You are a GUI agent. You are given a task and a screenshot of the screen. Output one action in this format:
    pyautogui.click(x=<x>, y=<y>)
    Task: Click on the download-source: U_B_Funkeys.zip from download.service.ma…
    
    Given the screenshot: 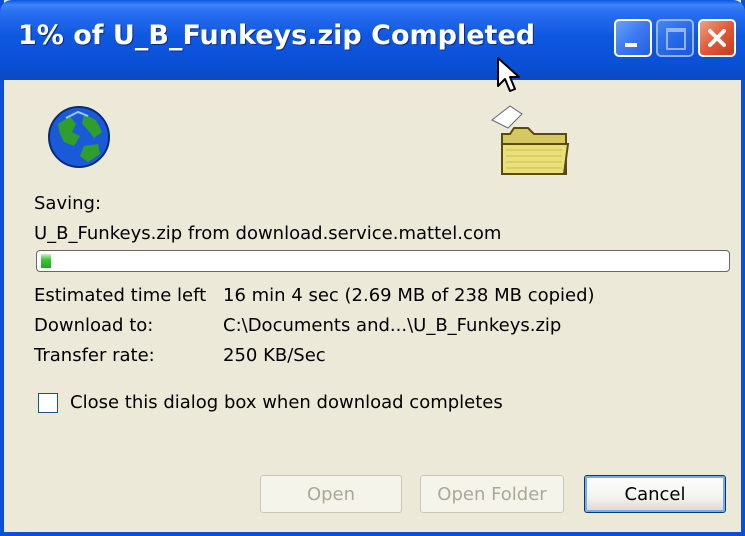 What is the action you would take?
    pyautogui.click(x=268, y=233)
    